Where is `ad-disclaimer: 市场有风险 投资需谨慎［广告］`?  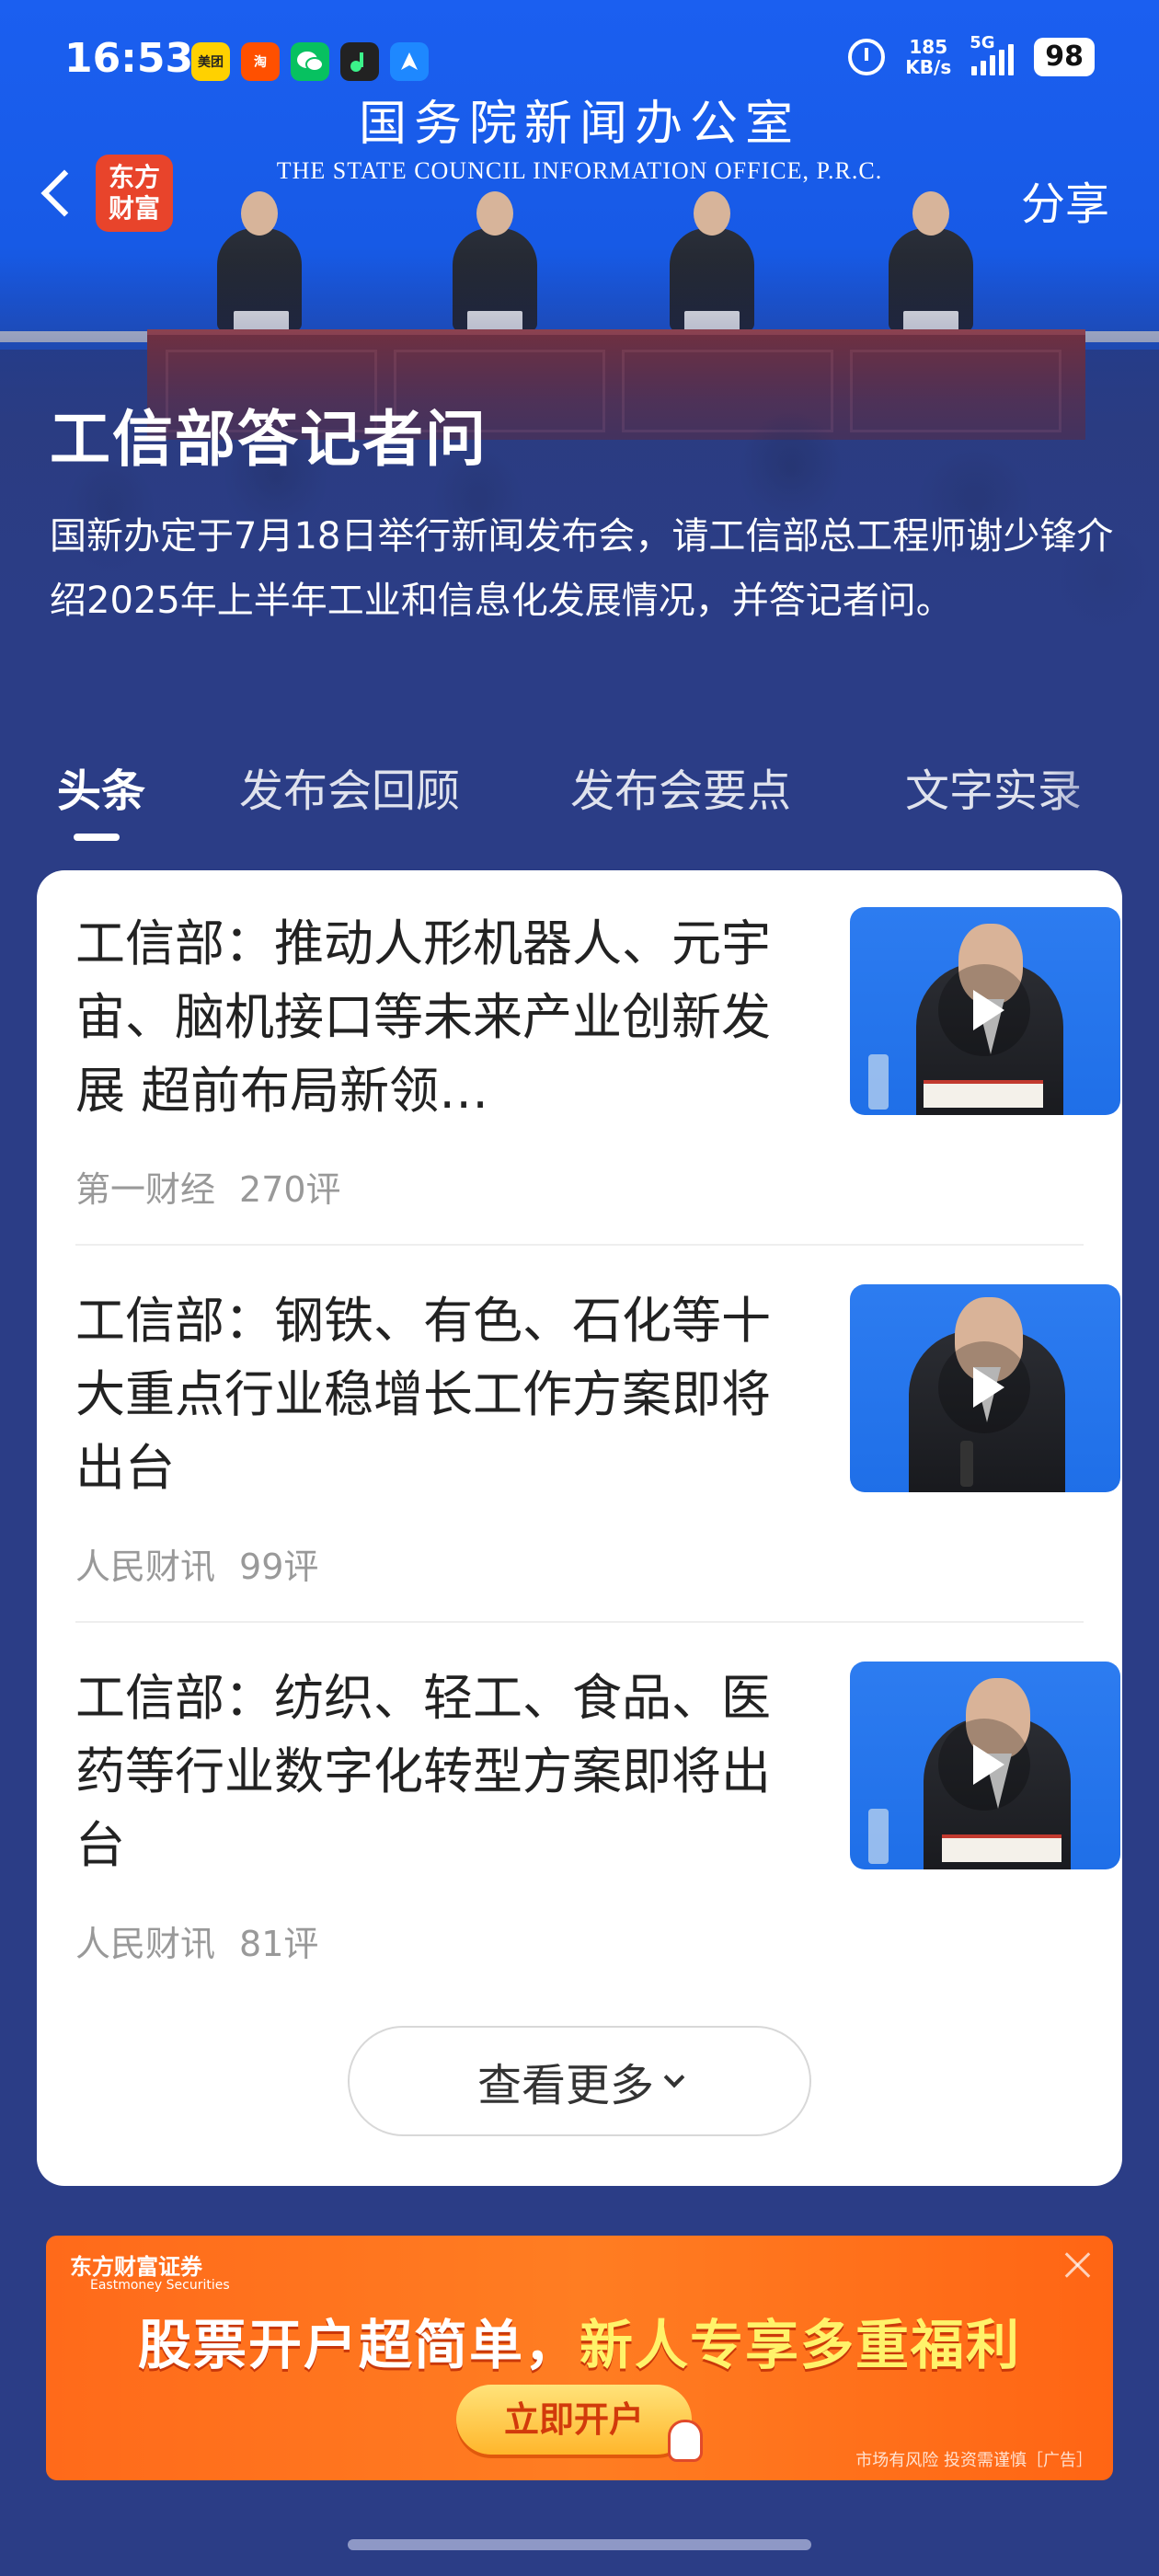
ad-disclaimer: 市场有风险 投资需谨慎［广告］ is located at coordinates (974, 2460).